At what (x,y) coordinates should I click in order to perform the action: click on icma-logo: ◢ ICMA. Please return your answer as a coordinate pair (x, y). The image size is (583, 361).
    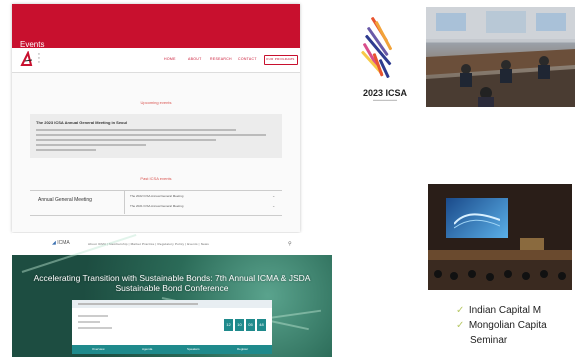
    Looking at the image, I should click on (61, 243).